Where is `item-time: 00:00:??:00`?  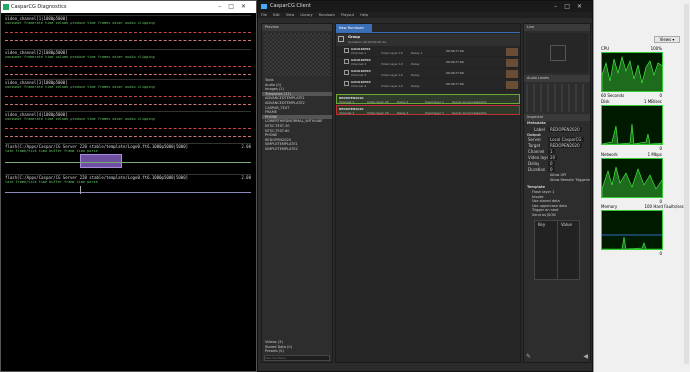
item-time: 00:00:??:00 is located at coordinates (455, 51).